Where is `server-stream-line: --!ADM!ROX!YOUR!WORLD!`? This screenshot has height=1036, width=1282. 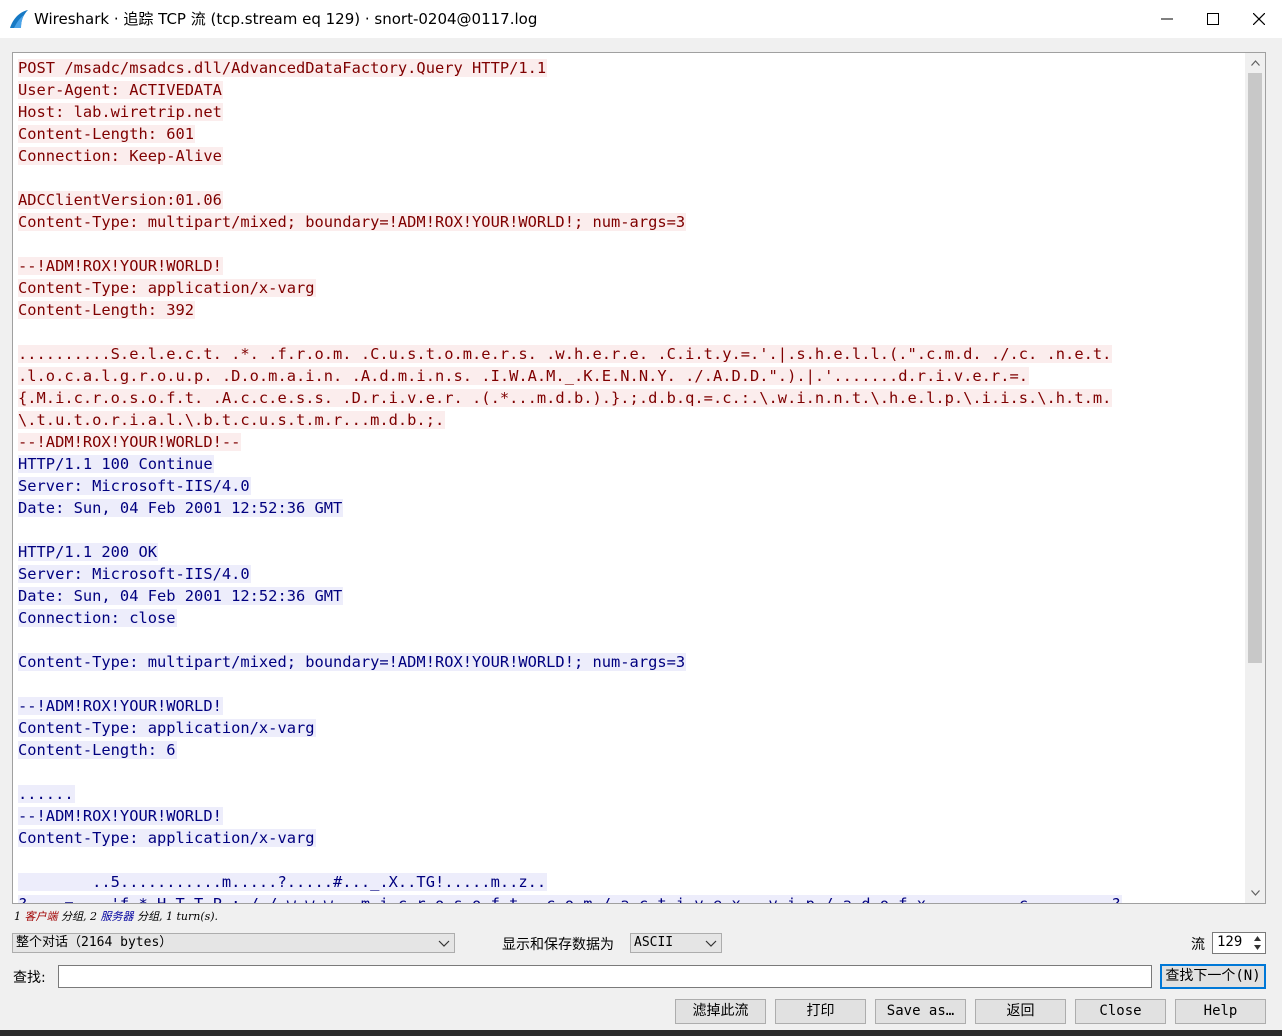
server-stream-line: --!ADM!ROX!YOUR!WORLD! is located at coordinates (630, 706).